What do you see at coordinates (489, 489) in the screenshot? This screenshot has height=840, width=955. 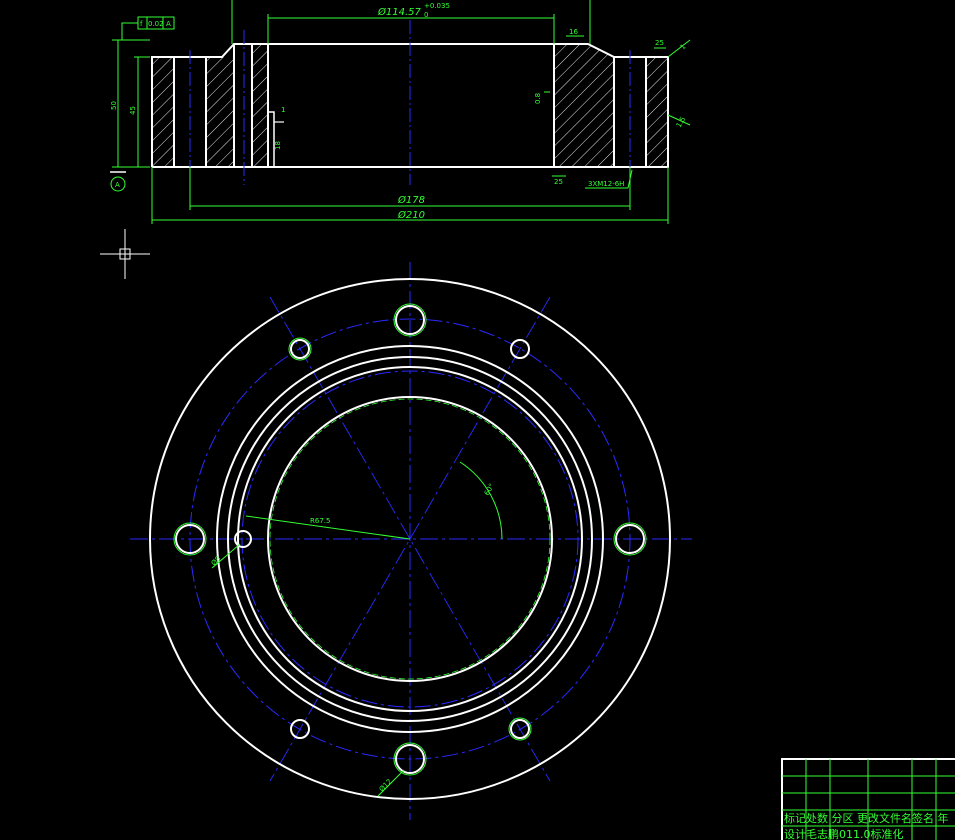 I see `angle-label: 60°` at bounding box center [489, 489].